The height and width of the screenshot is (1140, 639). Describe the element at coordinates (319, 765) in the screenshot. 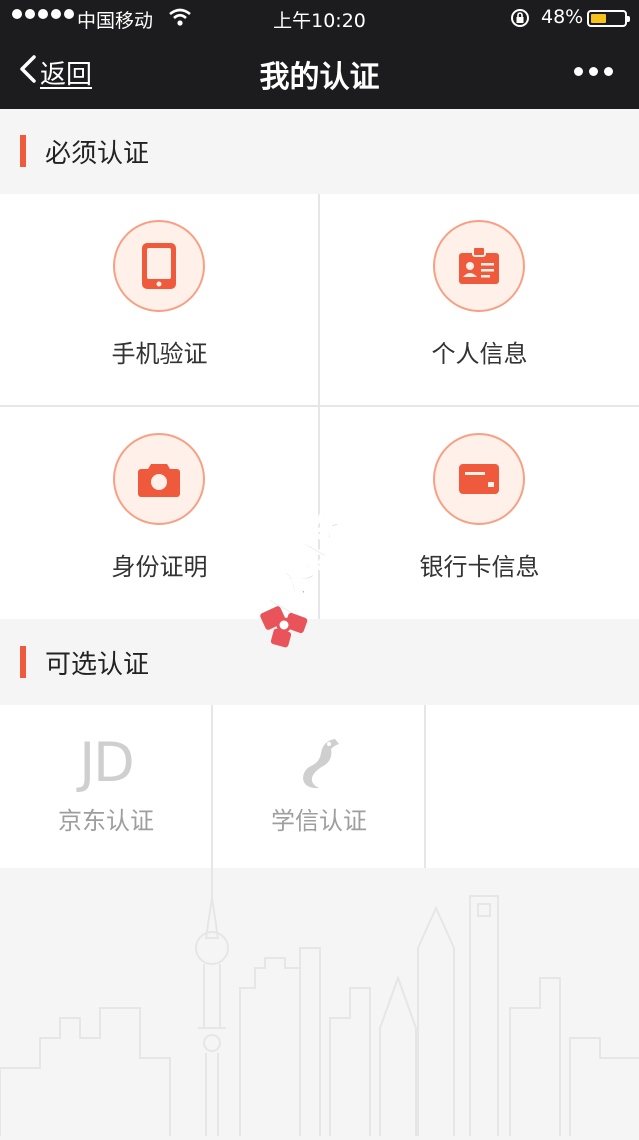

I see `xuexin-logo-icon` at that location.